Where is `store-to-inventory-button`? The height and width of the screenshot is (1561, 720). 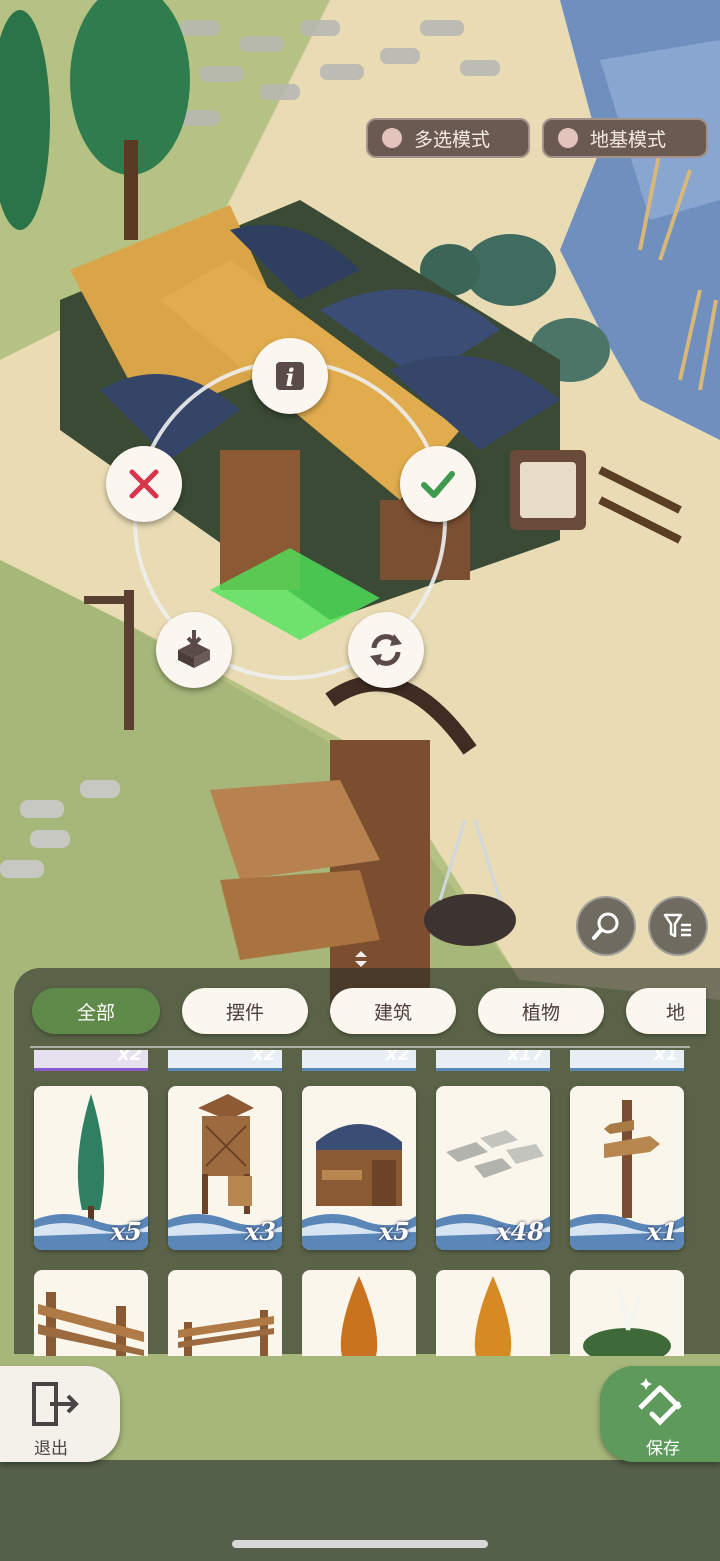
store-to-inventory-button is located at coordinates (194, 650).